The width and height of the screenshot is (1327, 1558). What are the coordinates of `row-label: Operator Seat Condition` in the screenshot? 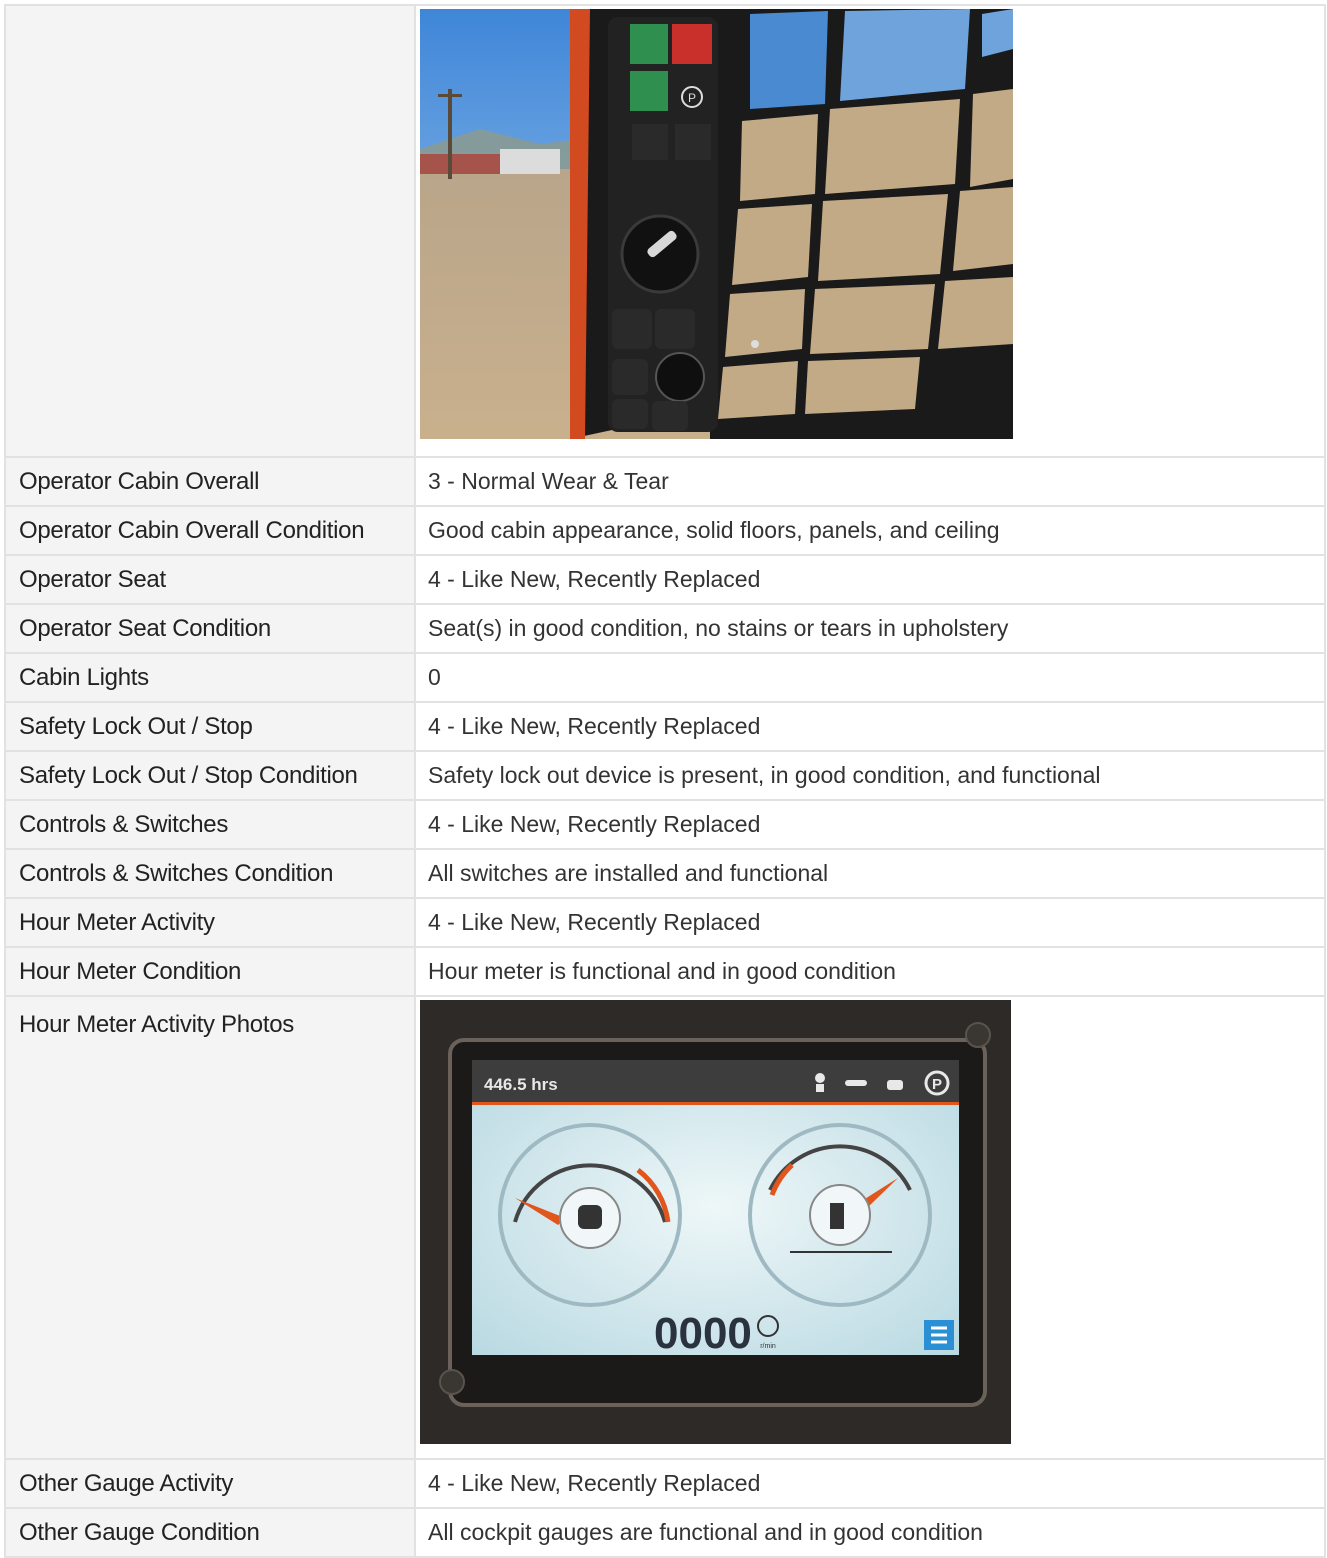 It's located at (210, 628).